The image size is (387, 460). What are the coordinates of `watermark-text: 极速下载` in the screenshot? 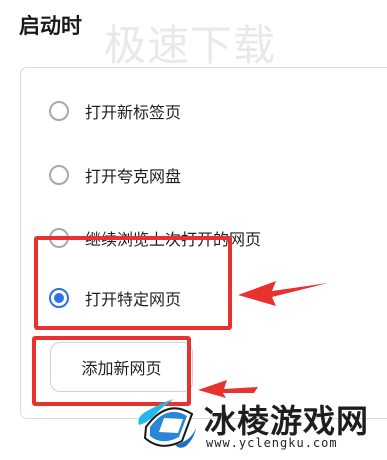 It's located at (190, 45).